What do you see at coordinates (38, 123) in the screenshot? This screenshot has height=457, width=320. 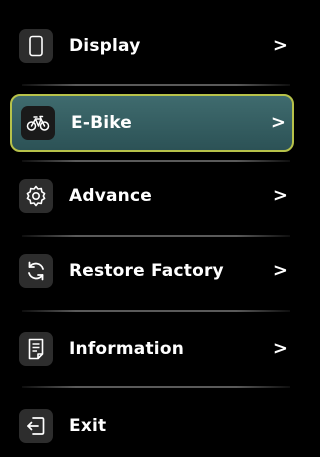 I see `bicycle-icon` at bounding box center [38, 123].